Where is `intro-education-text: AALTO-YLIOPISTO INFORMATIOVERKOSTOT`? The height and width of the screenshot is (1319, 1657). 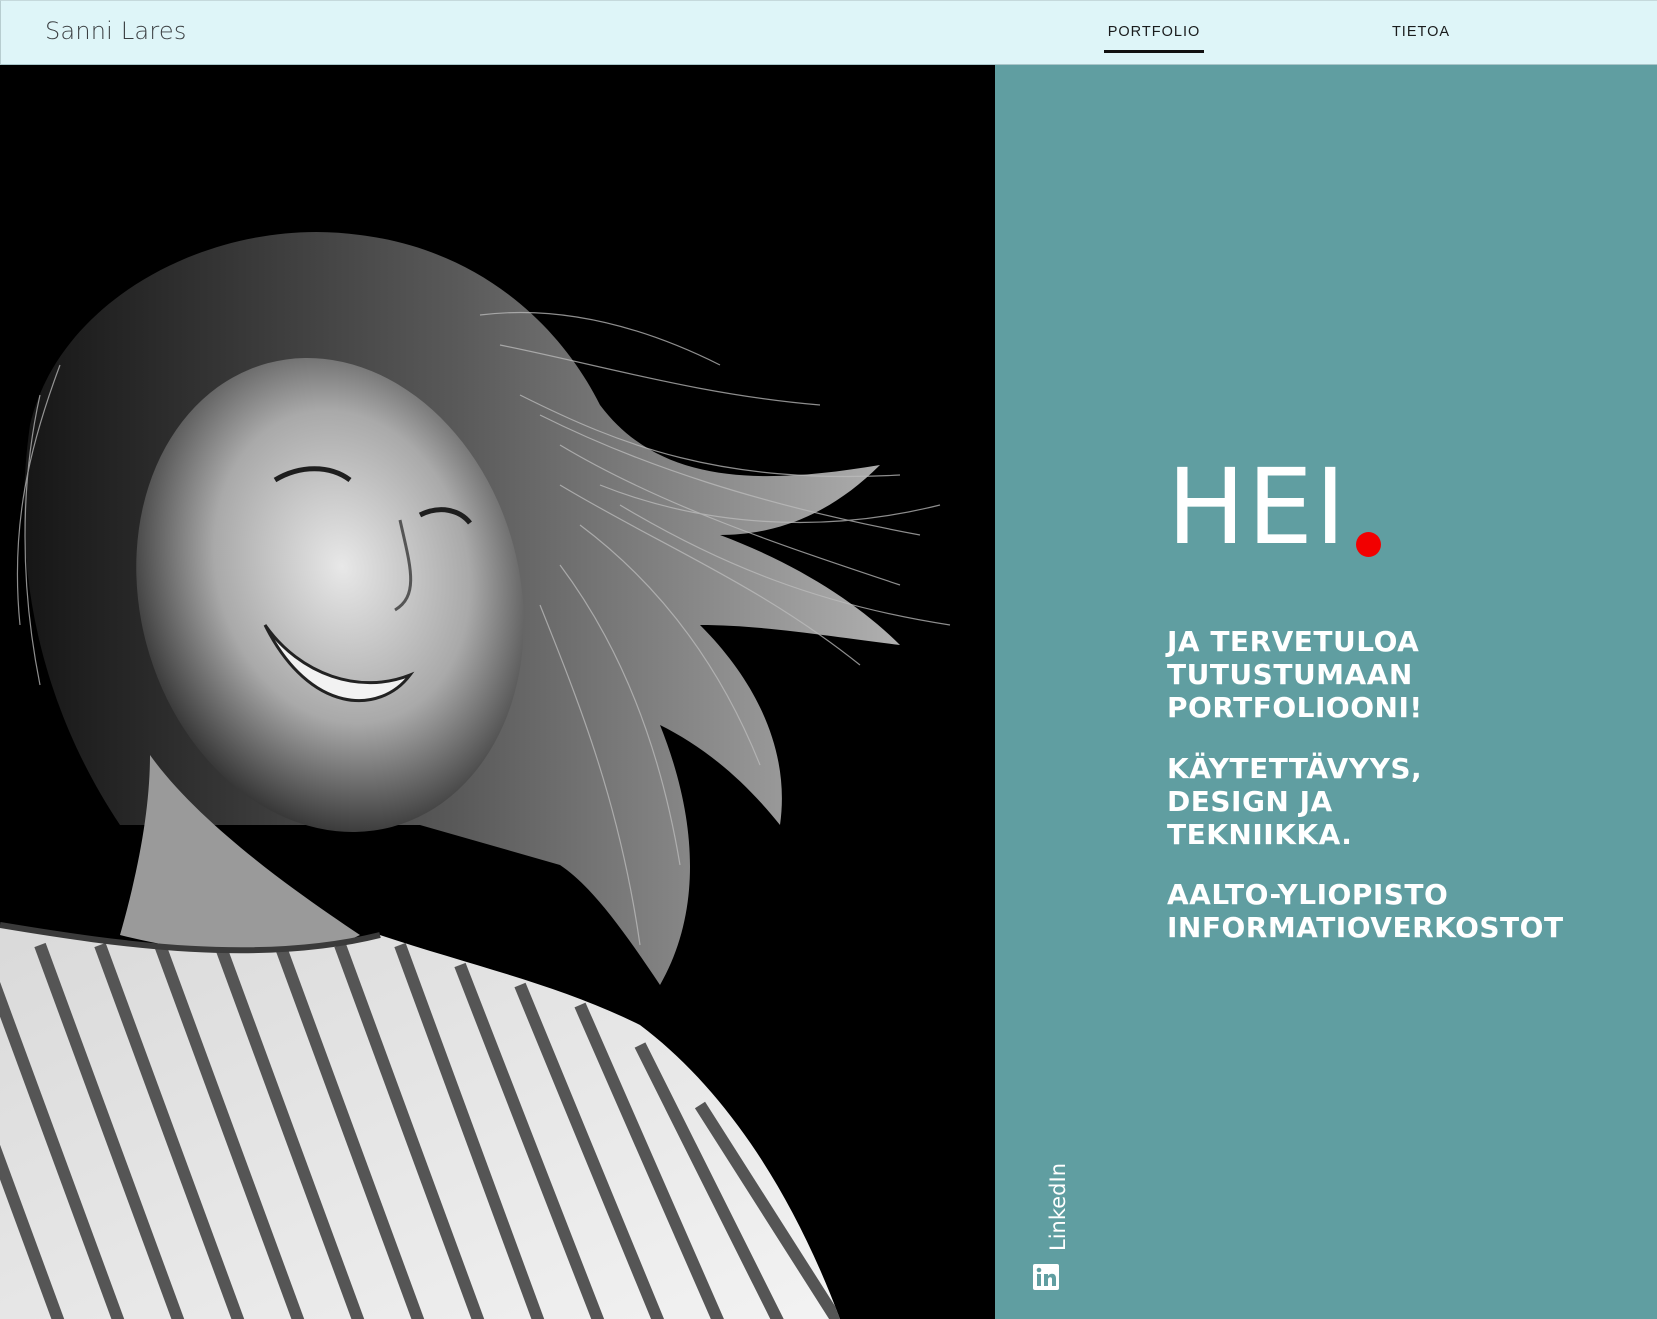
intro-education-text: AALTO-YLIOPISTO INFORMATIOVERKOSTOT is located at coordinates (1365, 911).